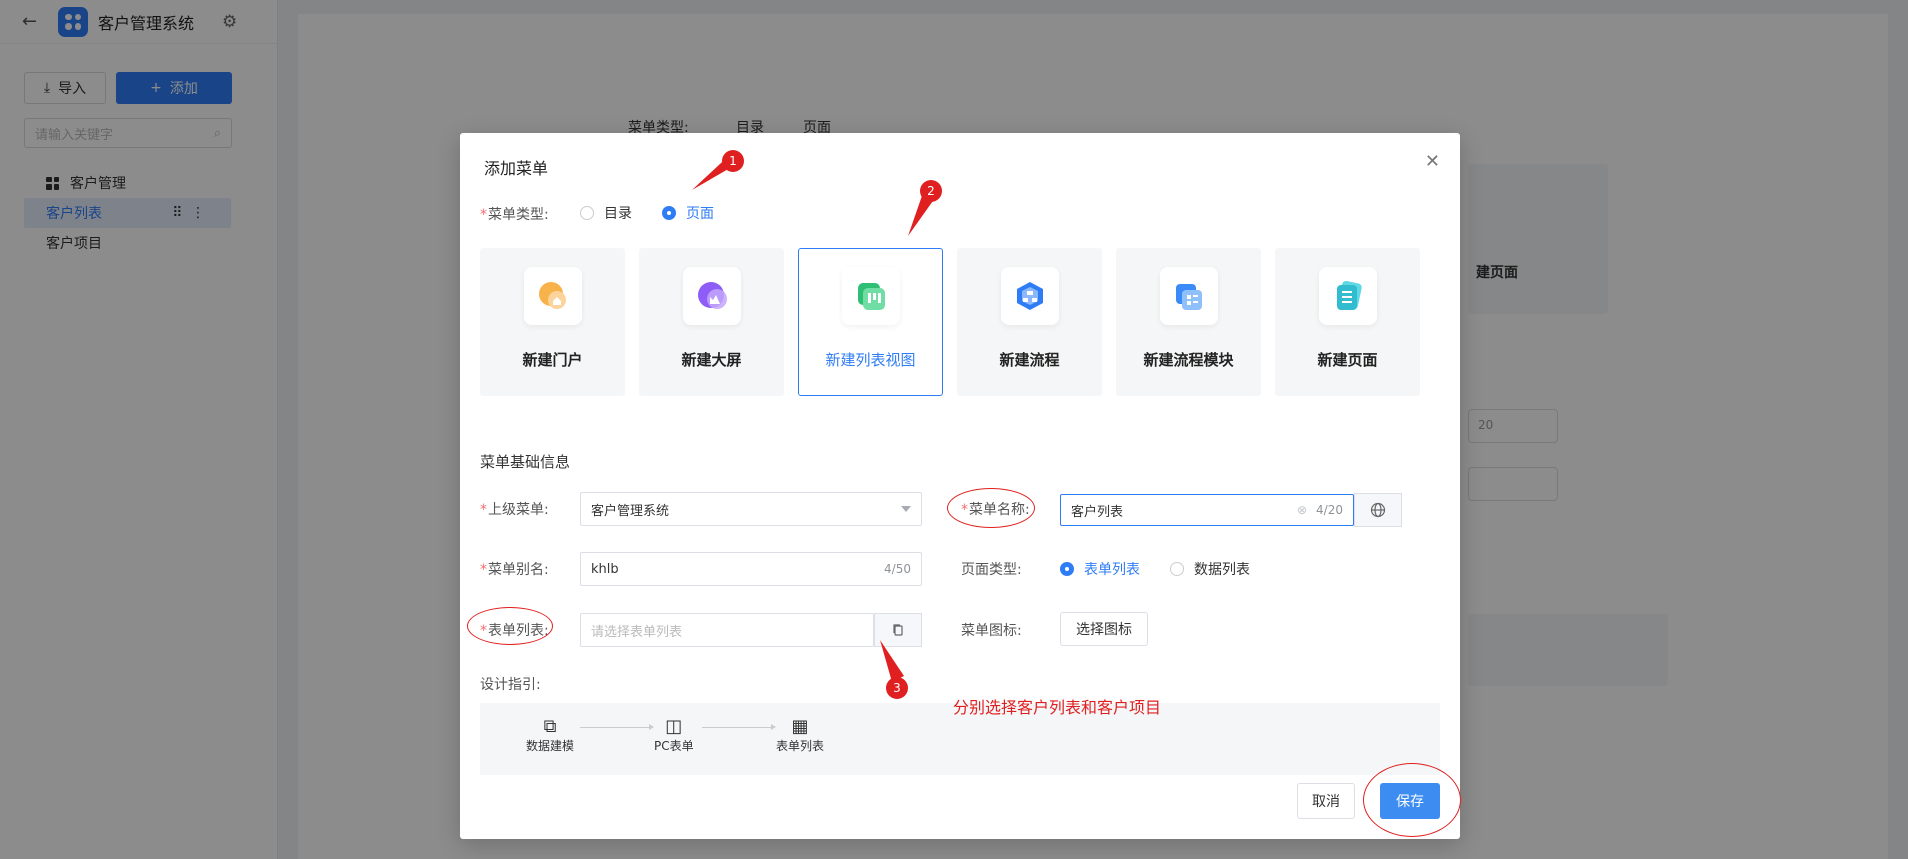 The image size is (1908, 859). I want to click on annotation-pointers, so click(813, 416).